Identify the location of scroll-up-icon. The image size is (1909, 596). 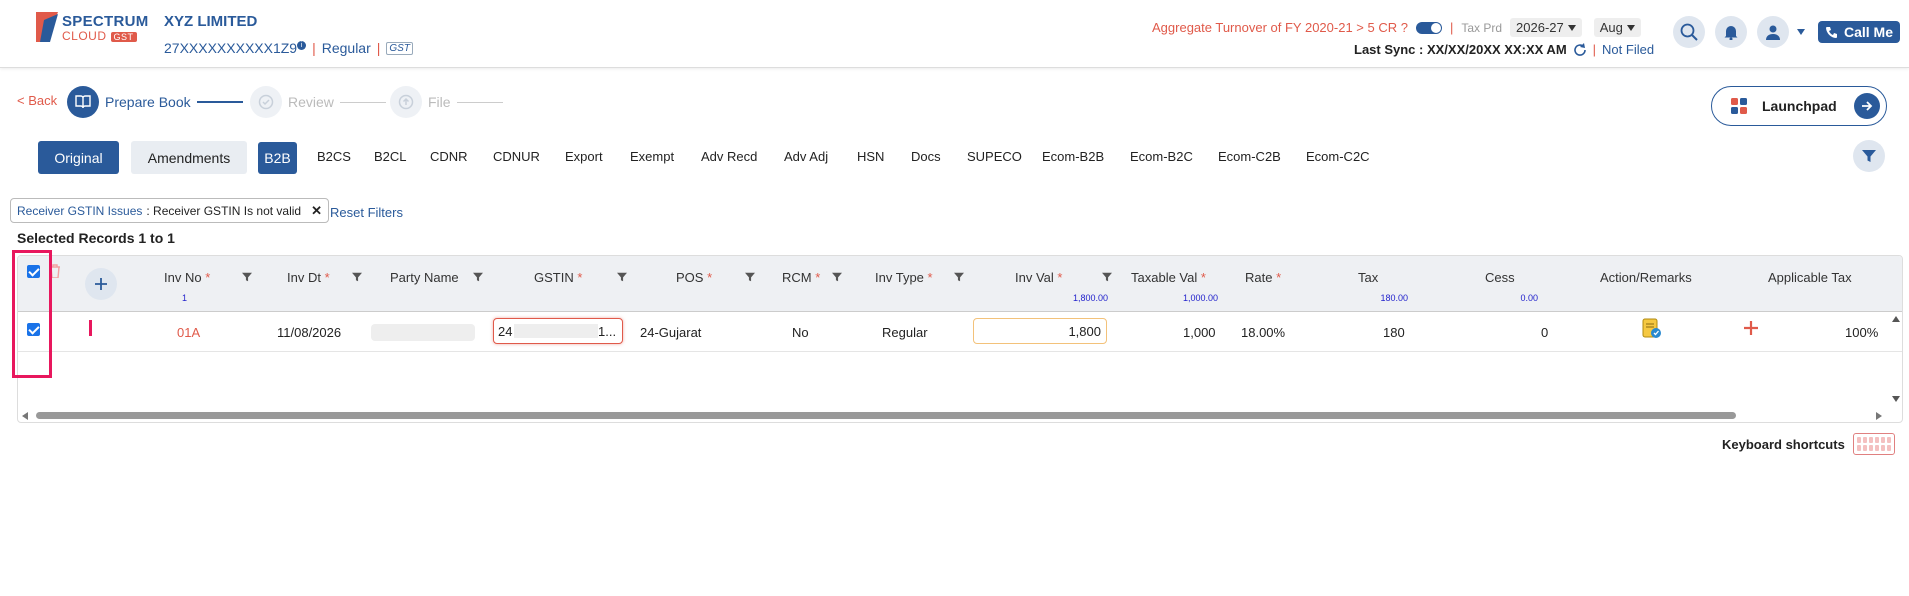
(1896, 319).